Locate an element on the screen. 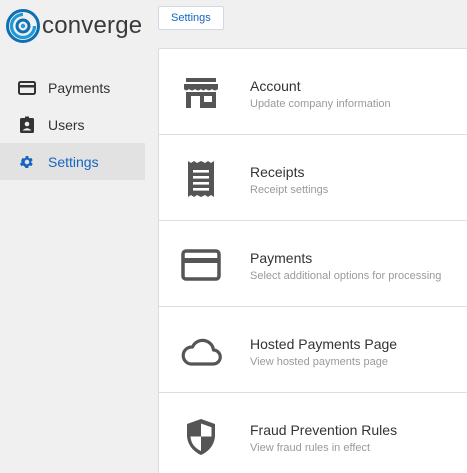 This screenshot has height=473, width=467. card-subtitle: View fraud rules in effect is located at coordinates (310, 448).